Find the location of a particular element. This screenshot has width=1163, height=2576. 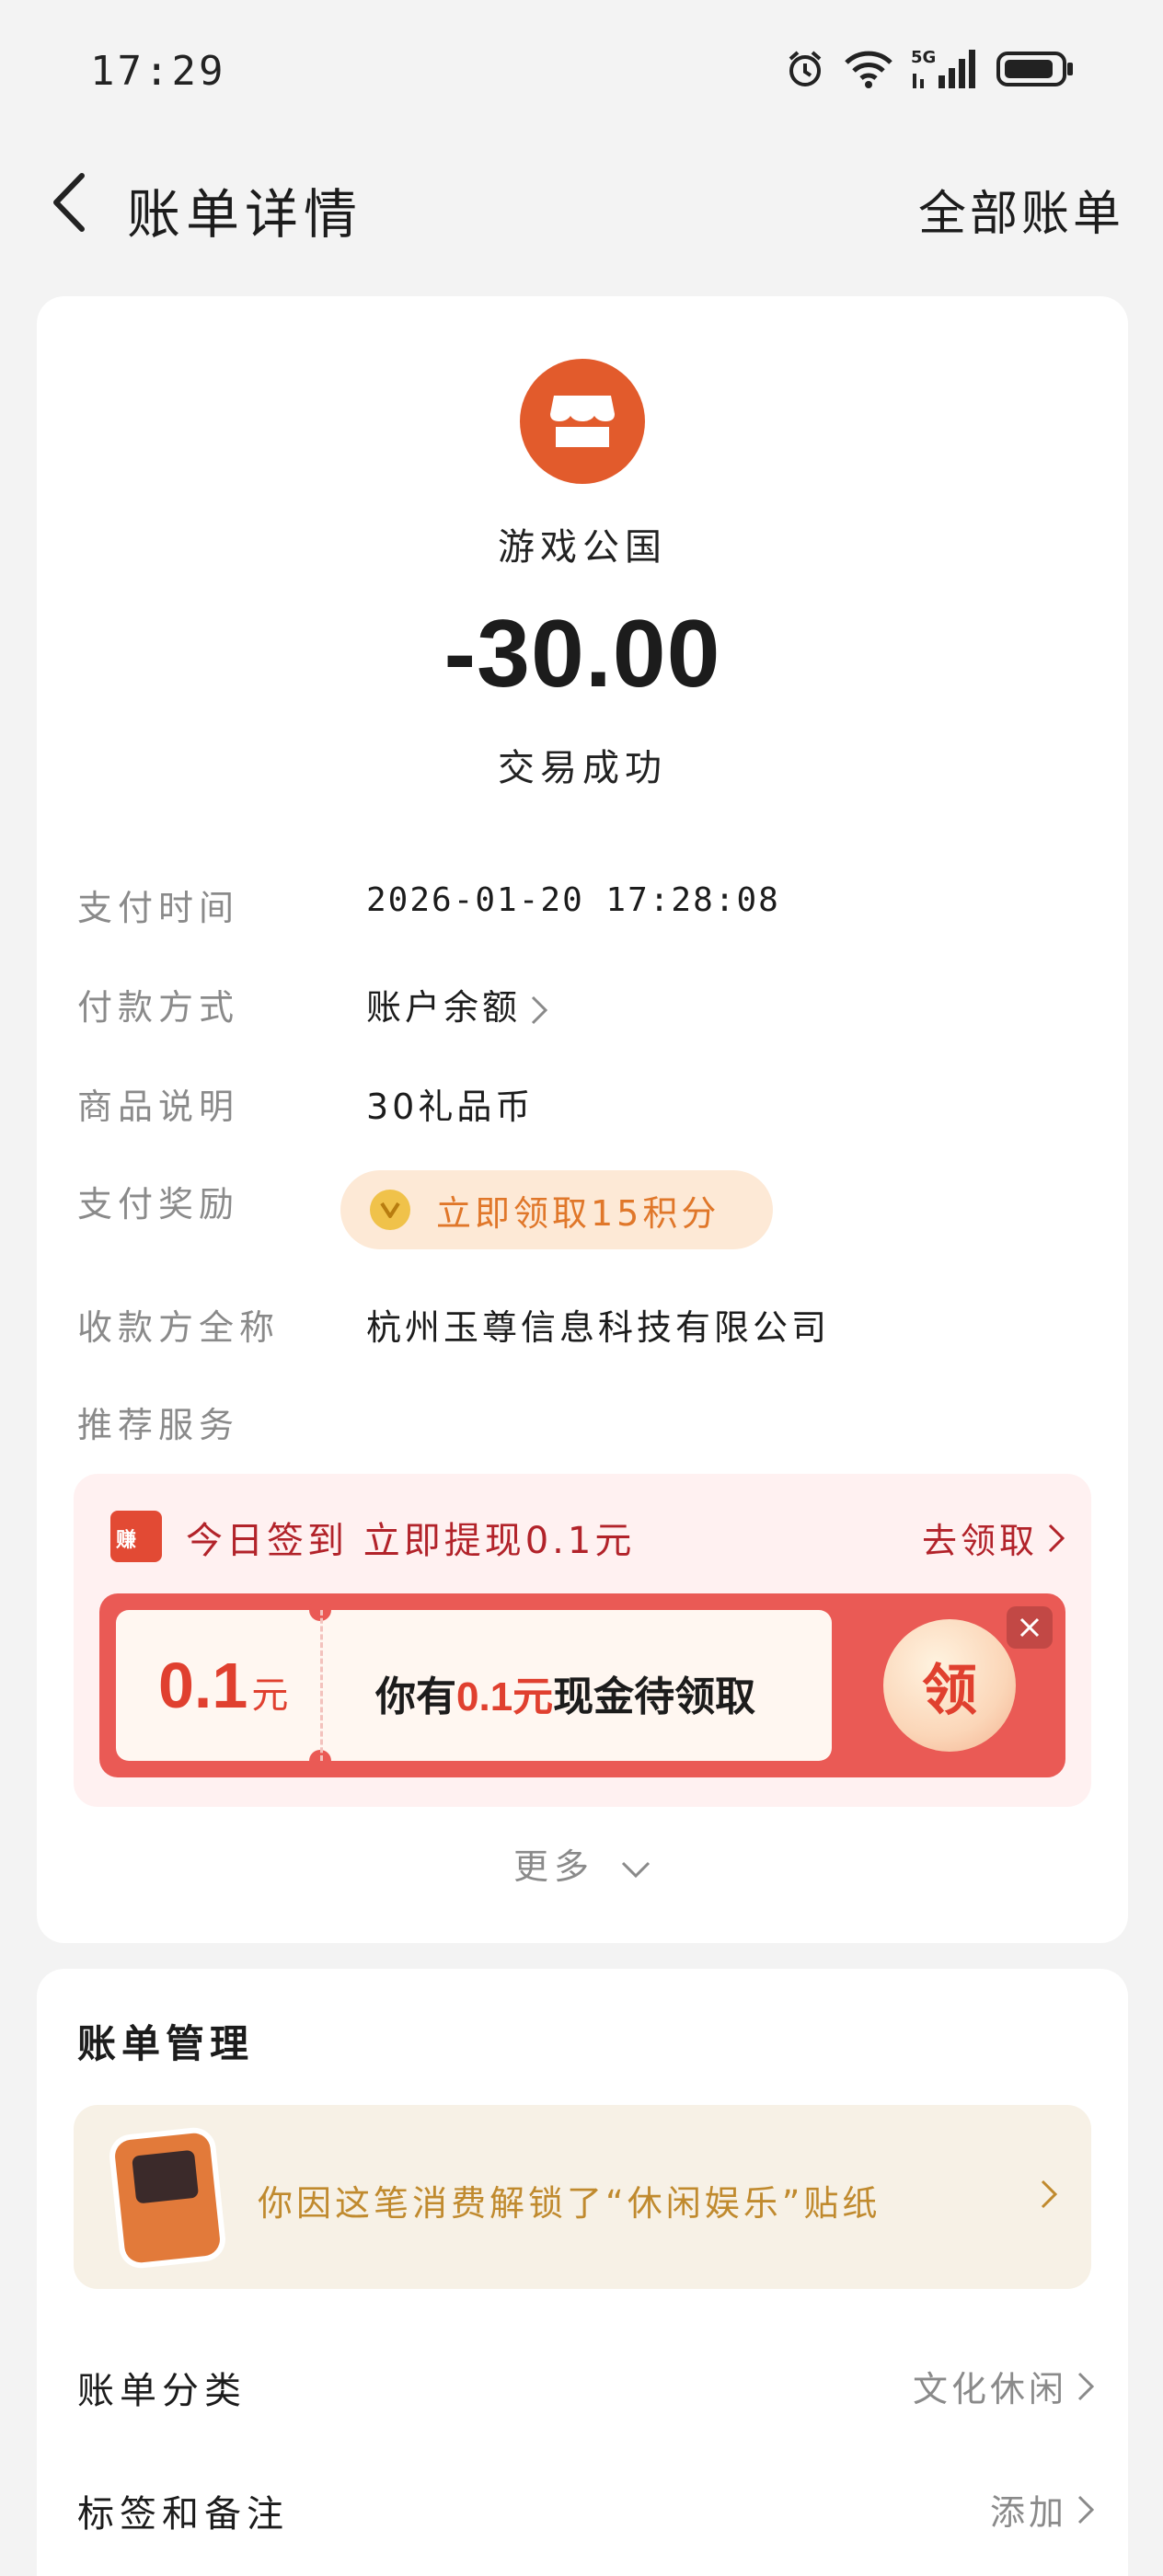

status-bar: 17:29 5G is located at coordinates (581, 69).